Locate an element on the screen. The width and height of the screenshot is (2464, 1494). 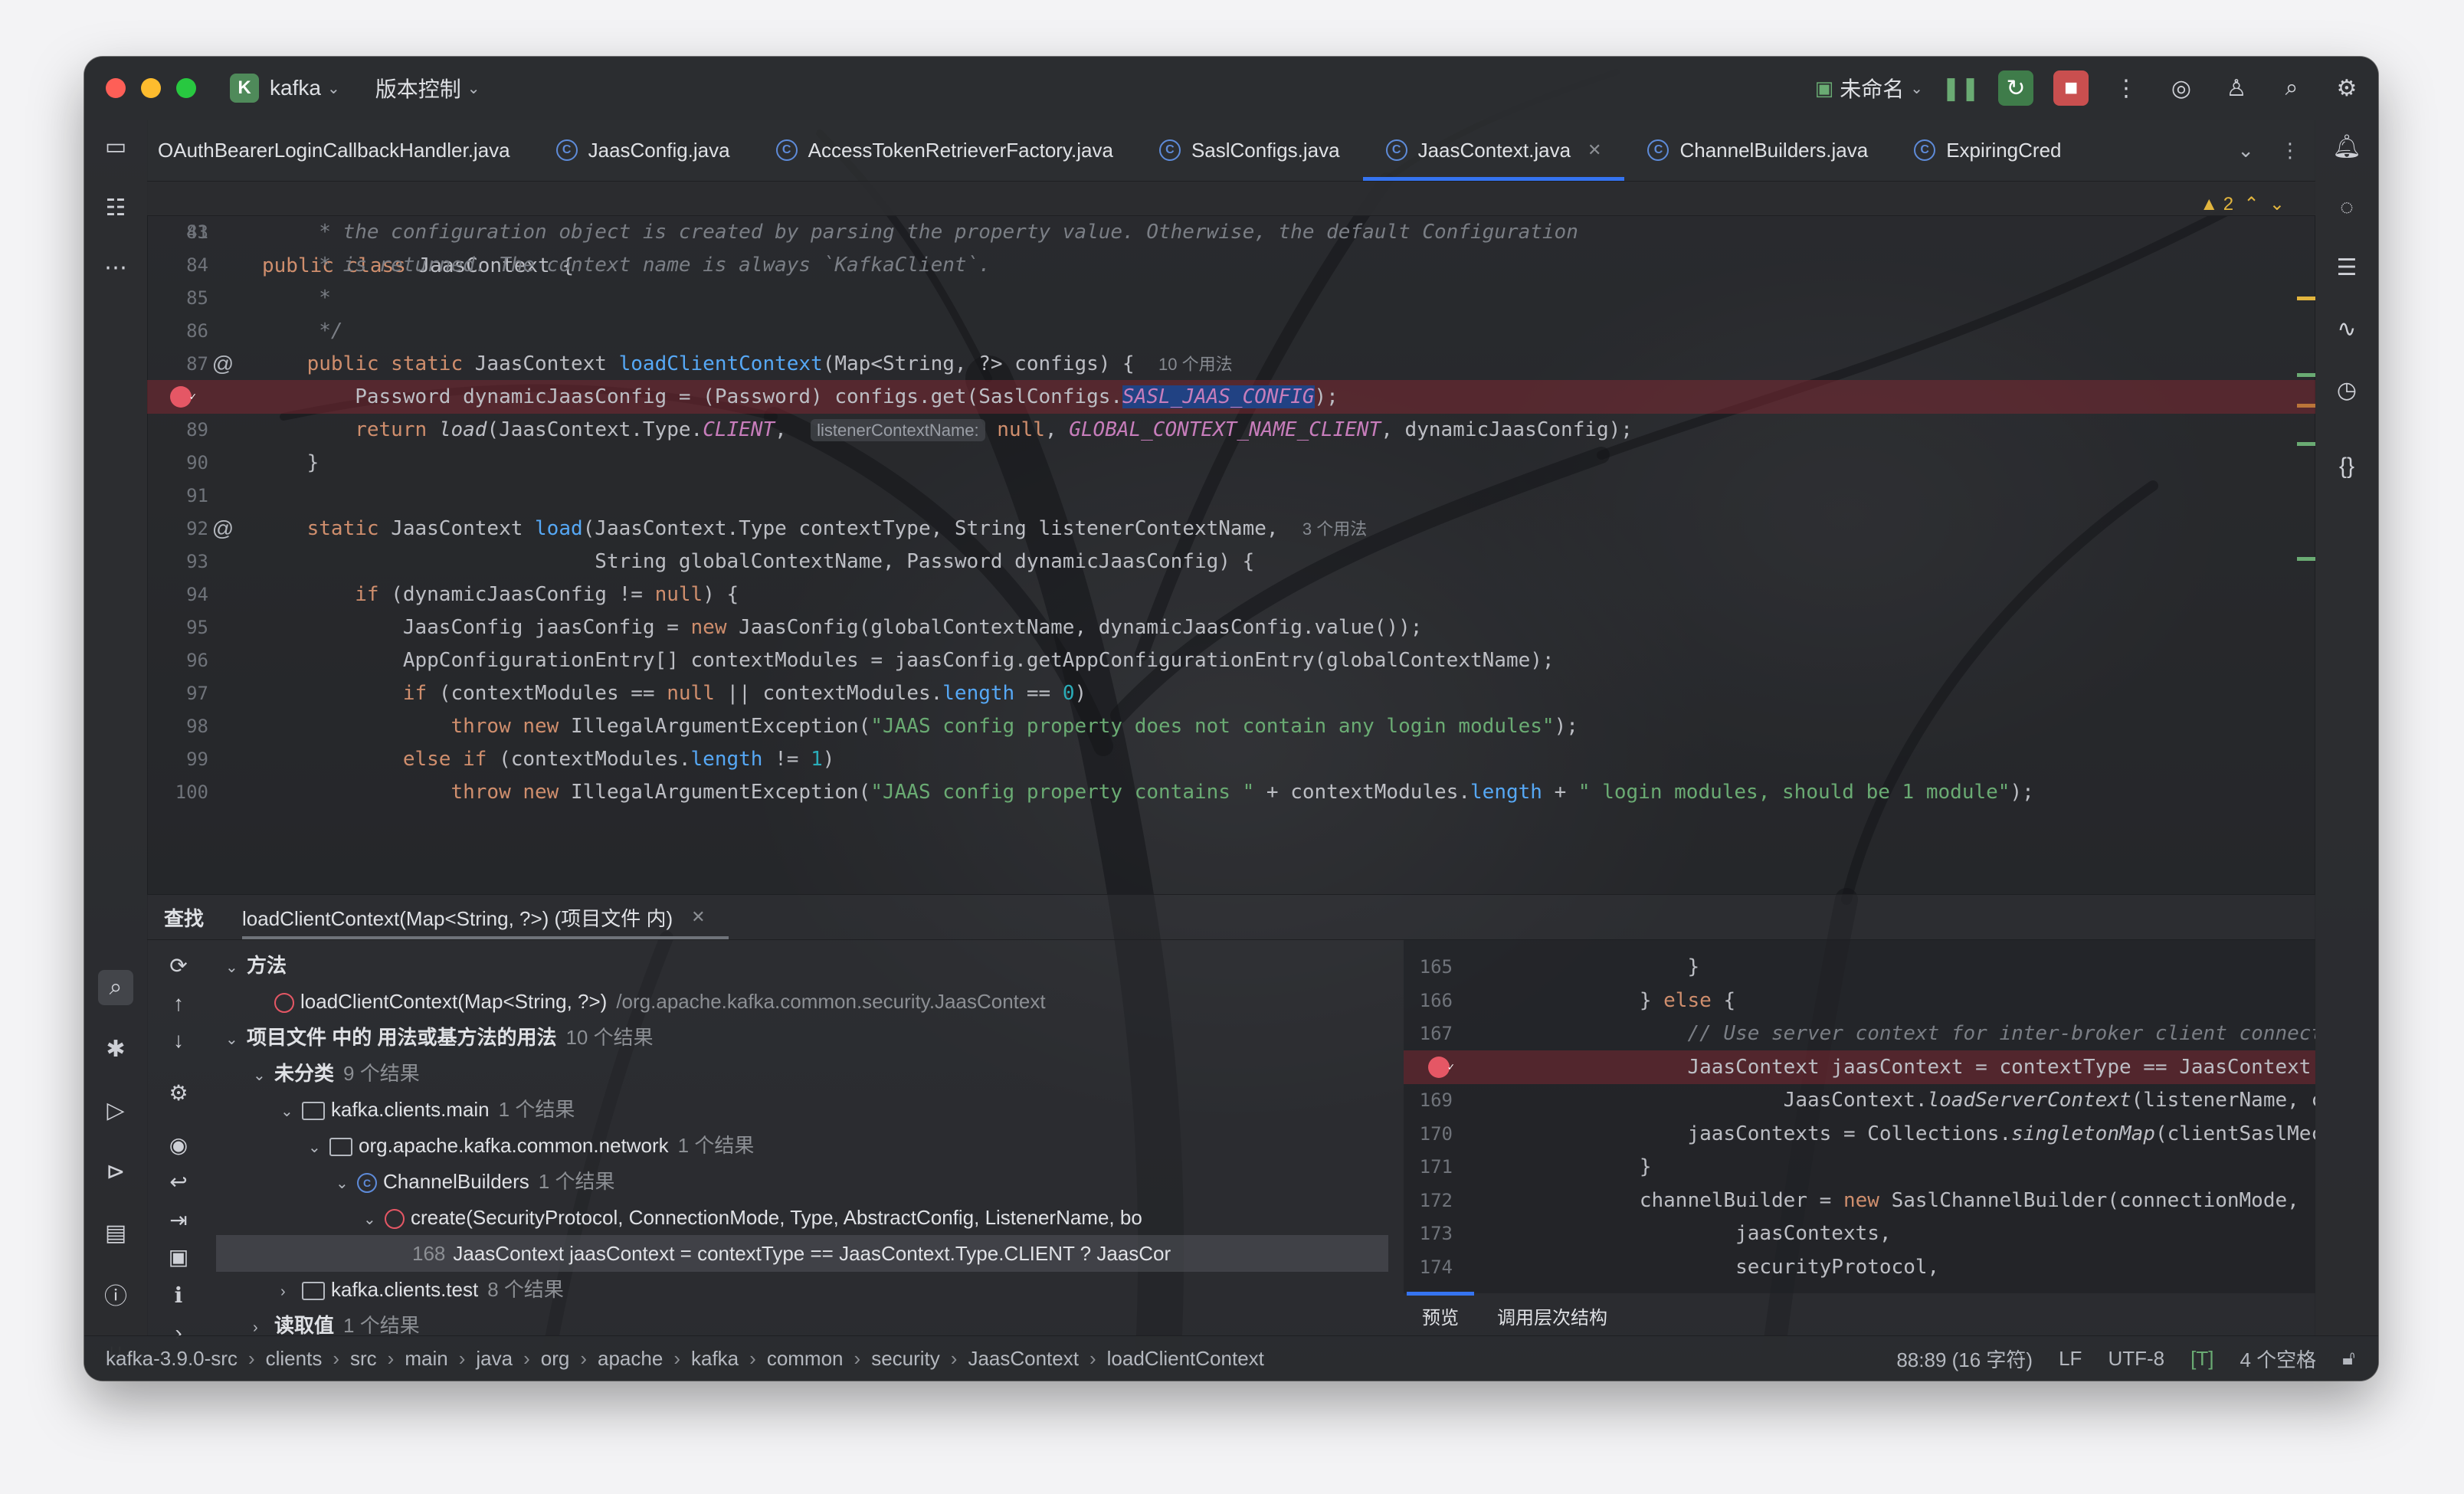
run-icon: ▷ is located at coordinates (115, 1110).